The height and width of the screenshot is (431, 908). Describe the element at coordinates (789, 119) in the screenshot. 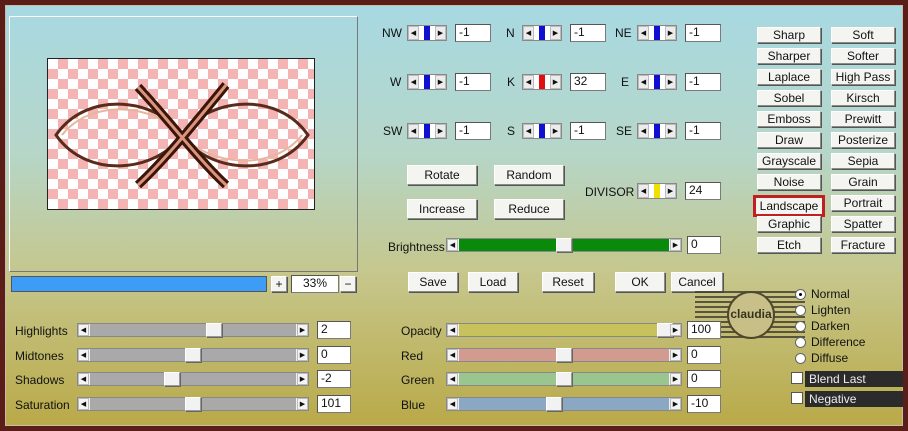

I see `preset-emboss-button: Emboss` at that location.